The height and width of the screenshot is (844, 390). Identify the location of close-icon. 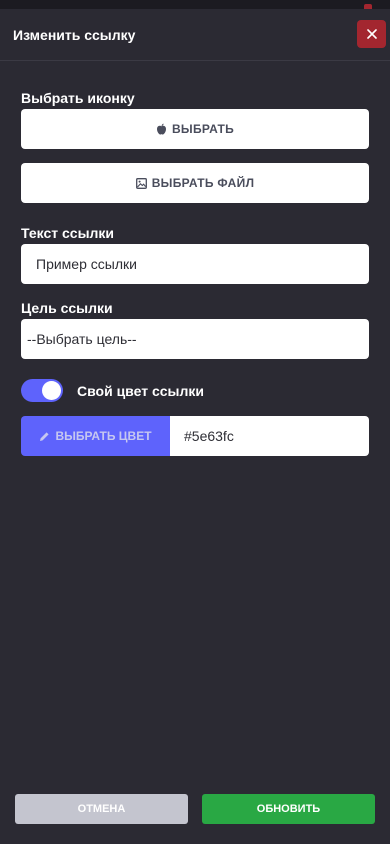
(371, 34).